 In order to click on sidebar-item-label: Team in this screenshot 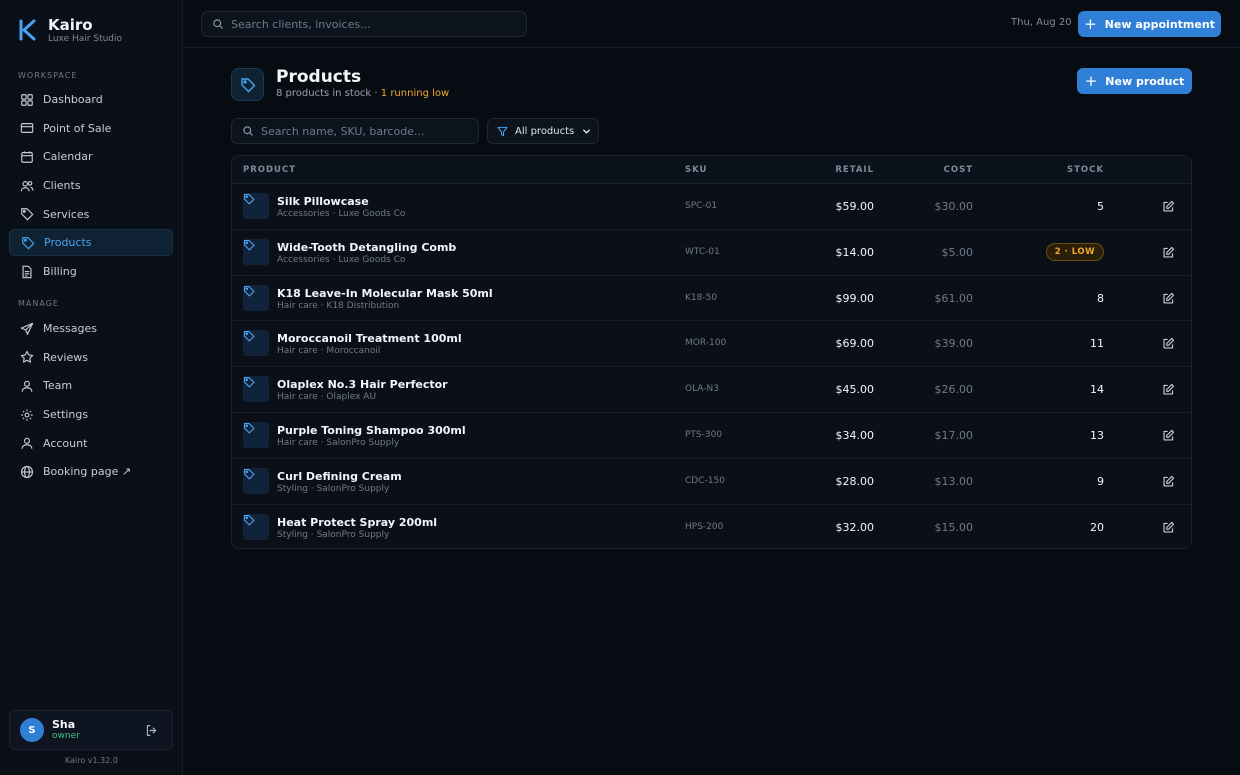, I will do `click(58, 386)`.